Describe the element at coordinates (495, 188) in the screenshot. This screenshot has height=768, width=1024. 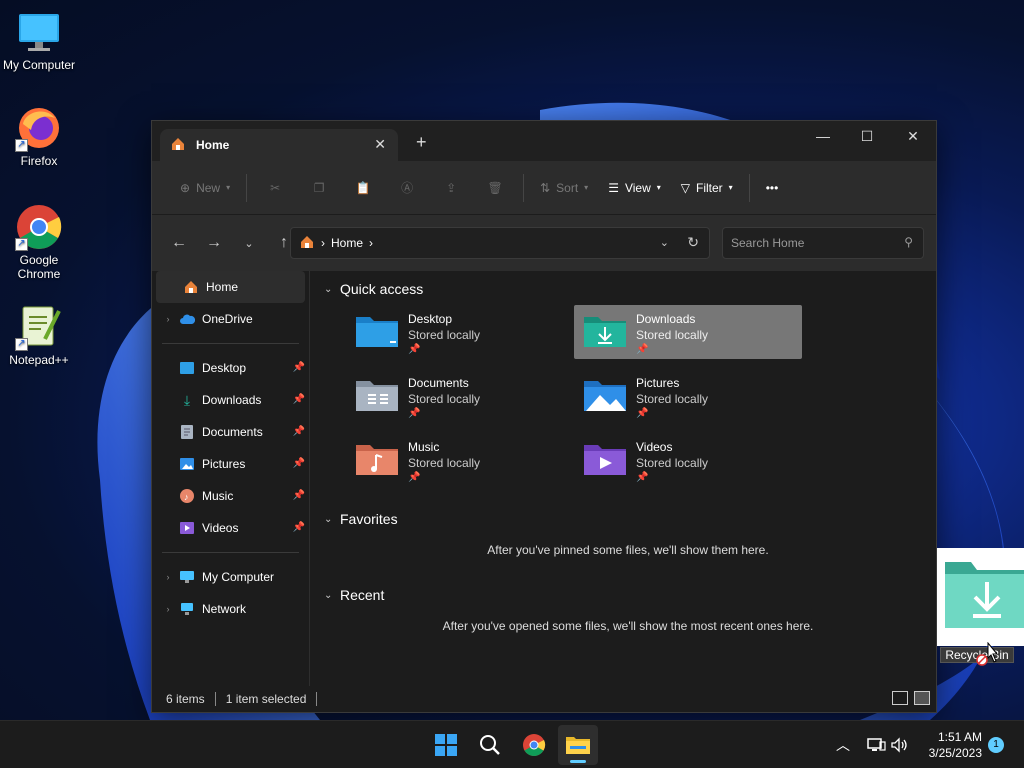
I see `delete-button: 🗑` at that location.